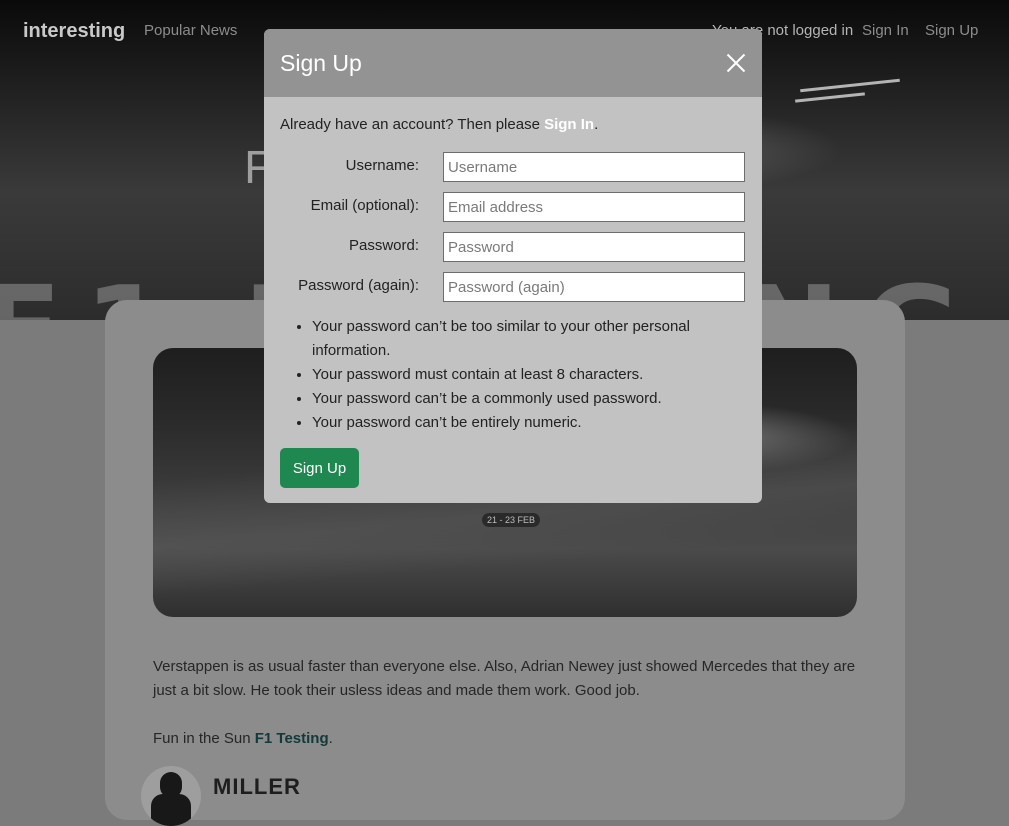 Image resolution: width=1009 pixels, height=826 pixels. Describe the element at coordinates (257, 786) in the screenshot. I see `author-name: MILLER` at that location.